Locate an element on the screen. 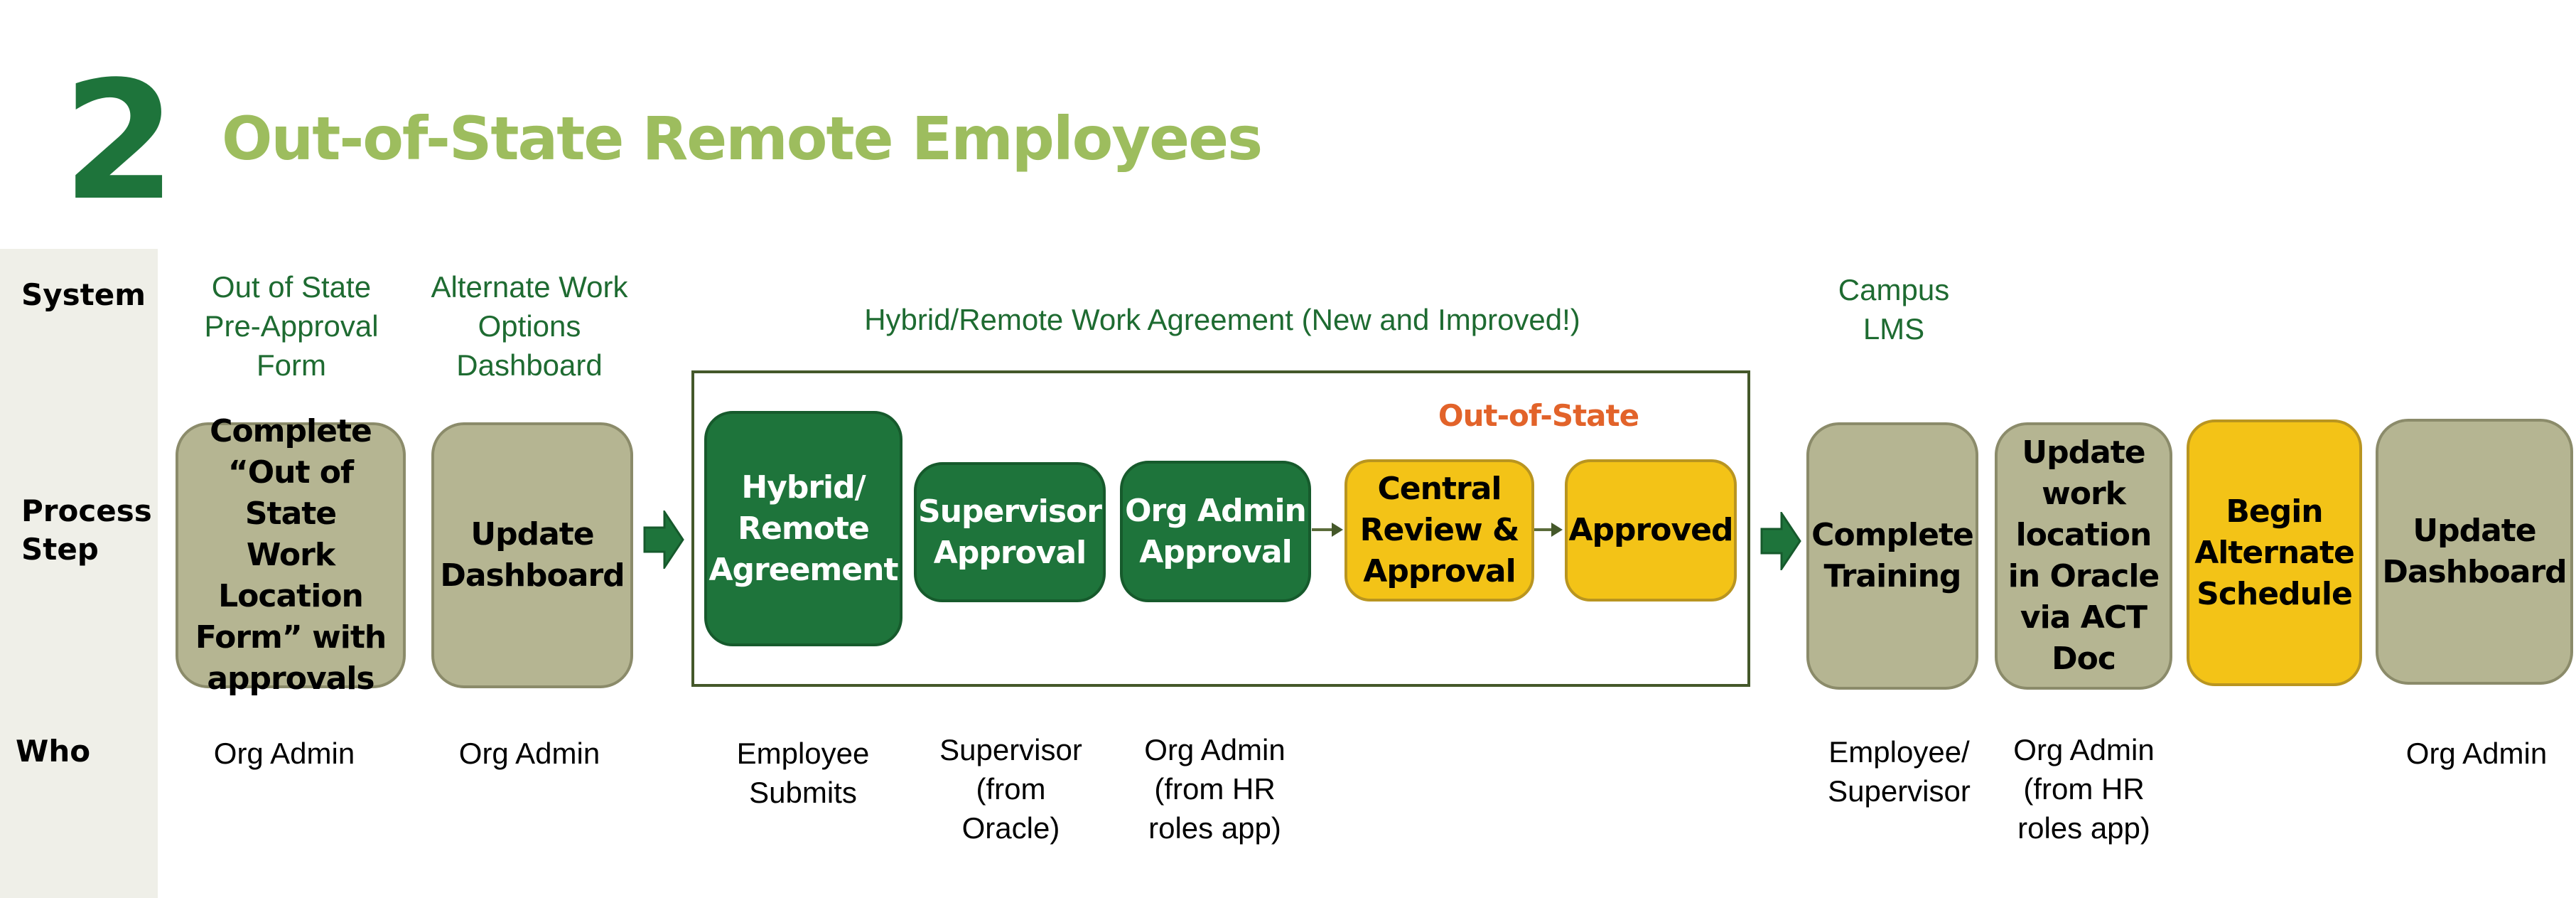 Image resolution: width=2576 pixels, height=898 pixels. who-complete-training: Employee/ Supervisor is located at coordinates (1899, 771).